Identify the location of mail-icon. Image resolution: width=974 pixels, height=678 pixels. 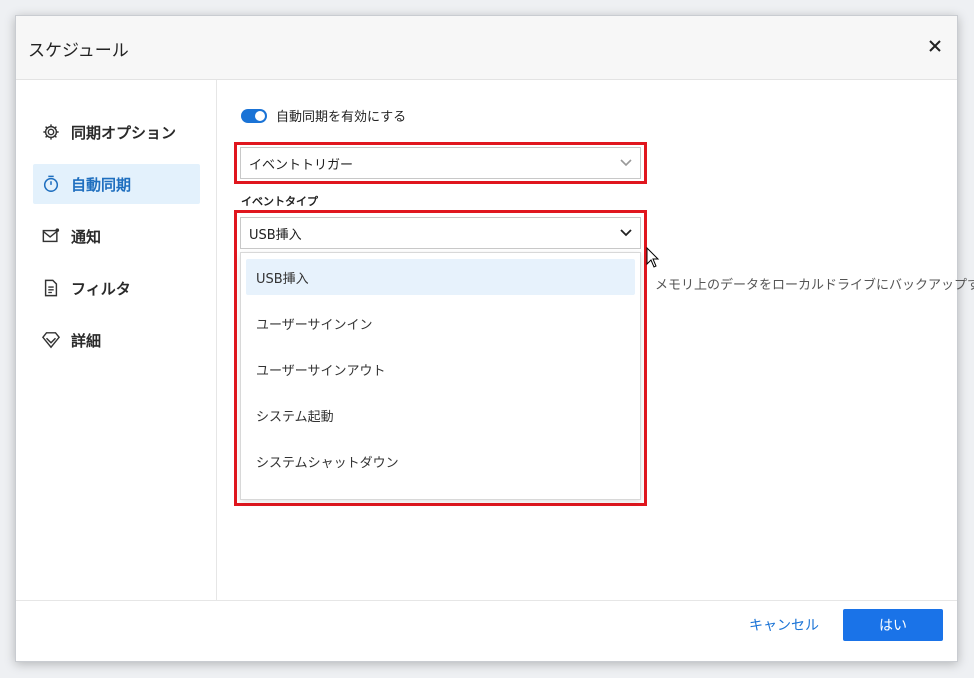
(51, 236).